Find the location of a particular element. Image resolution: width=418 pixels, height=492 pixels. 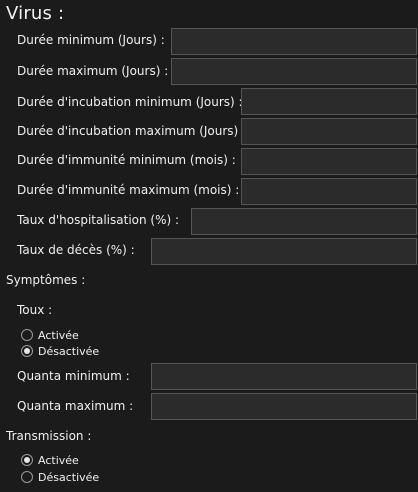

virus-title: Virus : is located at coordinates (35, 13).